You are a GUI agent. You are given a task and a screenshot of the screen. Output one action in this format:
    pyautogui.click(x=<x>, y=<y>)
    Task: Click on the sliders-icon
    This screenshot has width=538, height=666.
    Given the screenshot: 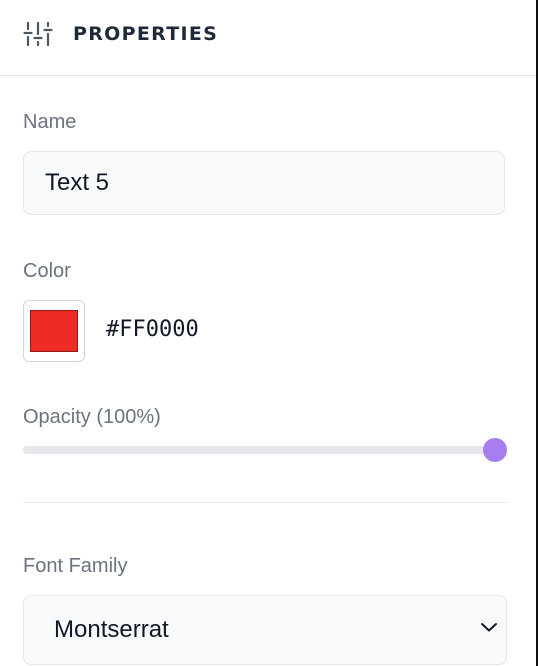 What is the action you would take?
    pyautogui.click(x=38, y=34)
    